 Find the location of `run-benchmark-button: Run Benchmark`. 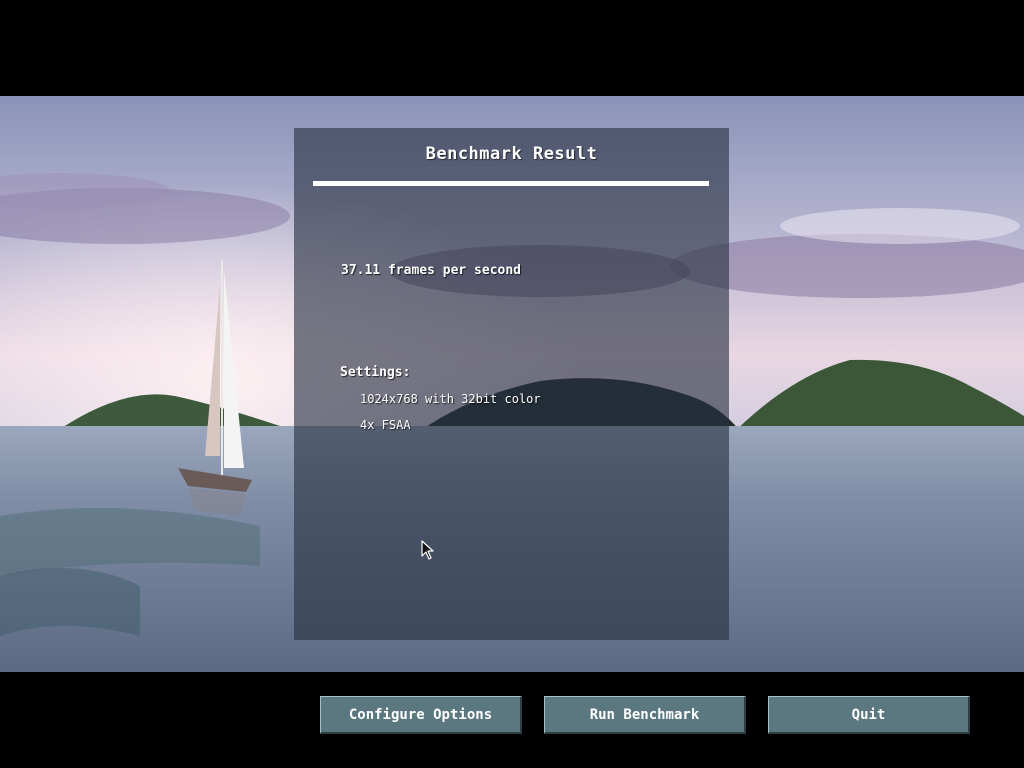

run-benchmark-button: Run Benchmark is located at coordinates (645, 715).